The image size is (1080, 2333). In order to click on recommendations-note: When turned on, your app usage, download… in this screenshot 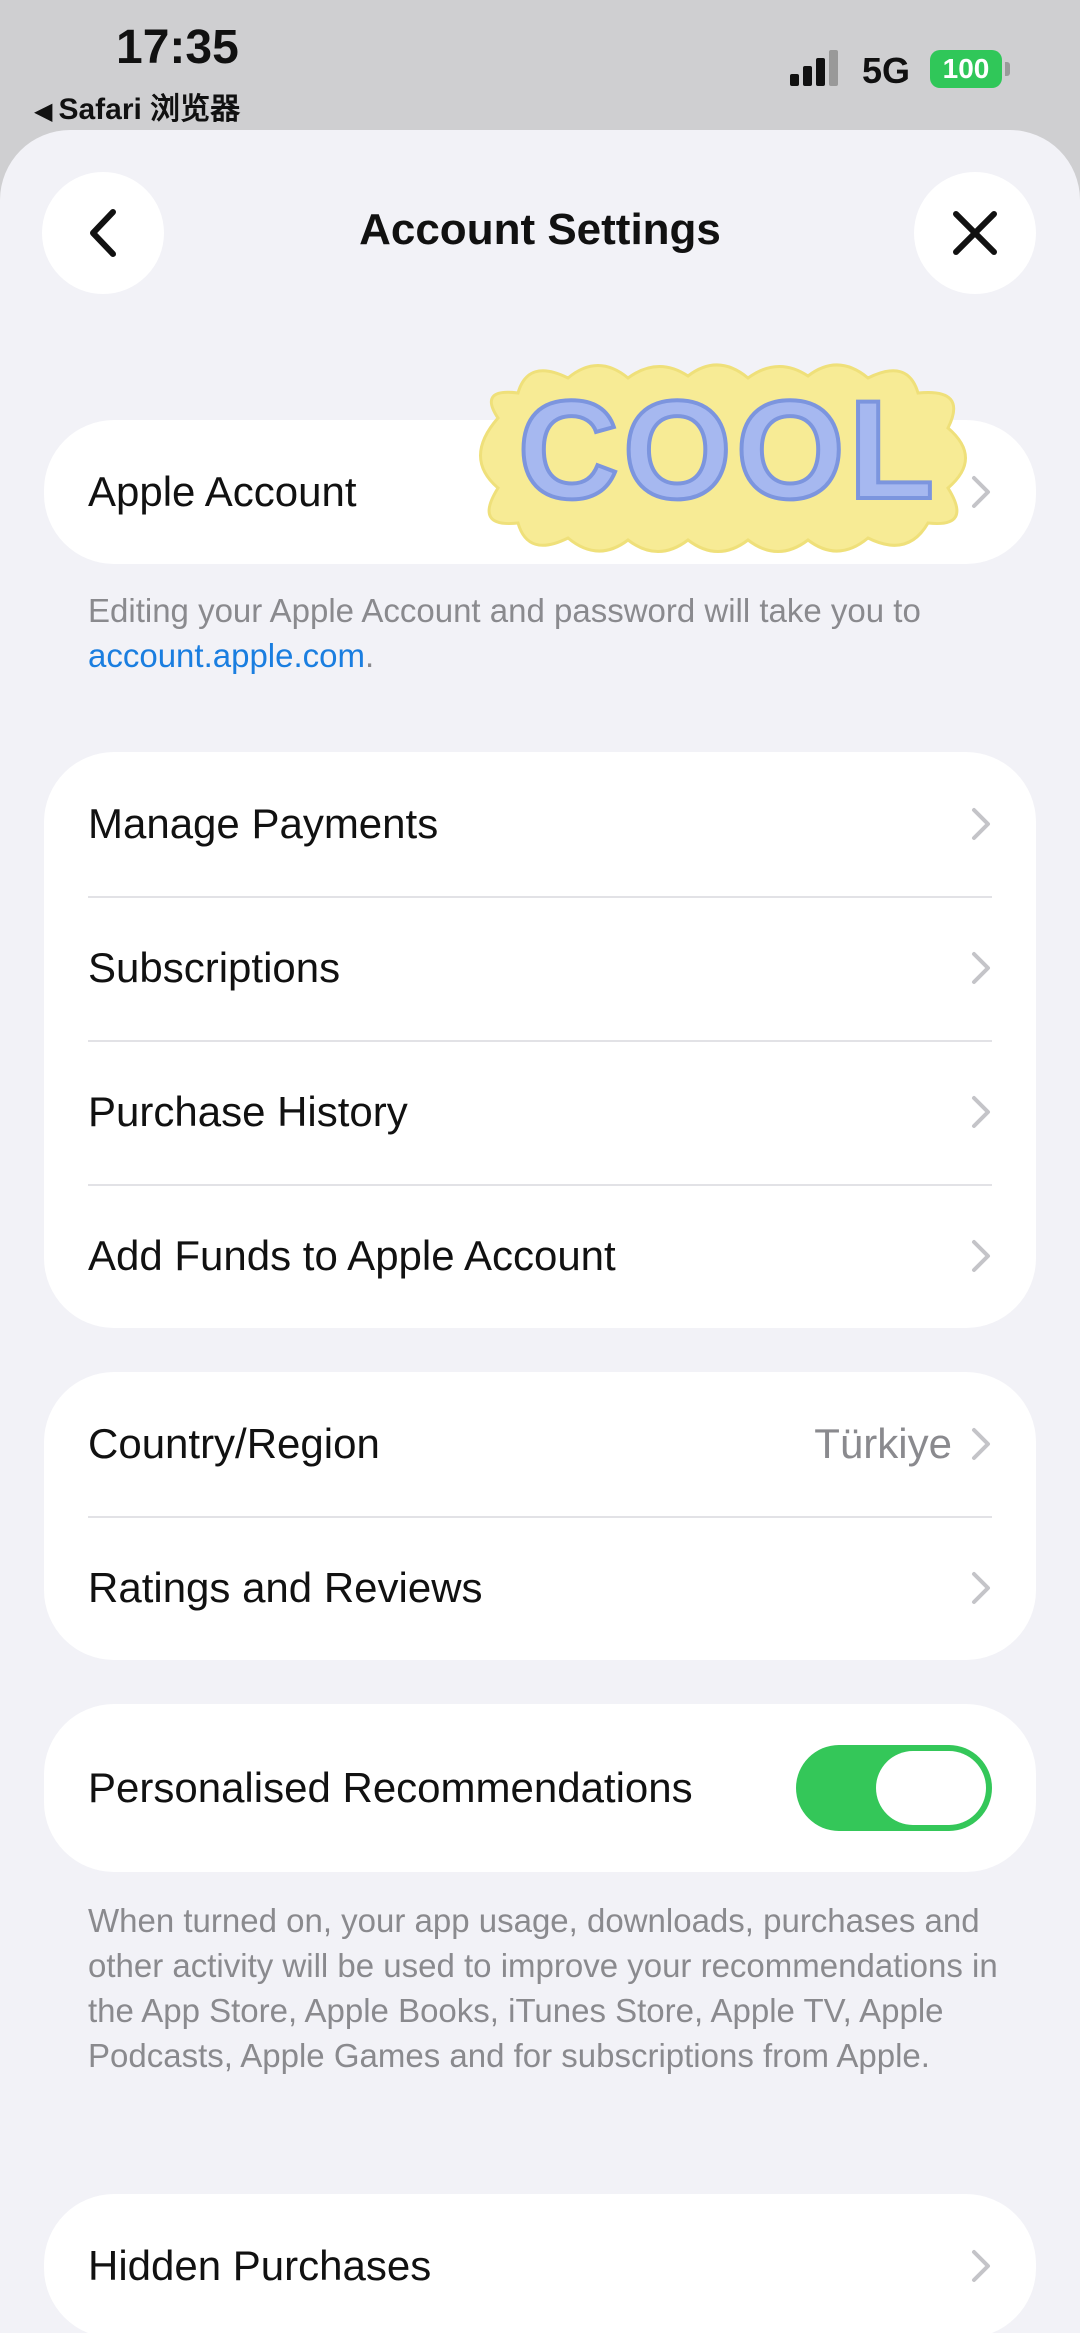, I will do `click(543, 1988)`.